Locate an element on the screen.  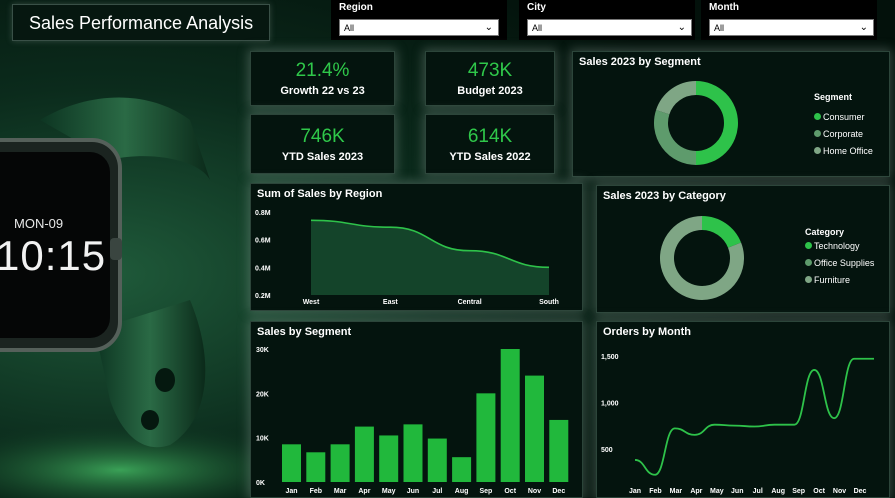
filter-region: Region All ⌄ is located at coordinates (419, 20).